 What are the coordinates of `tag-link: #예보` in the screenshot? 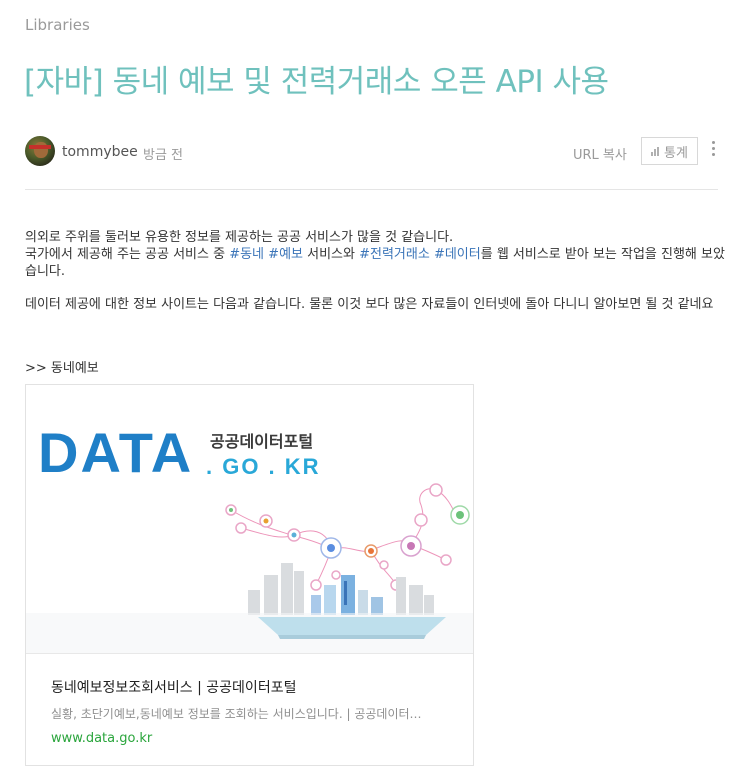 It's located at (285, 254).